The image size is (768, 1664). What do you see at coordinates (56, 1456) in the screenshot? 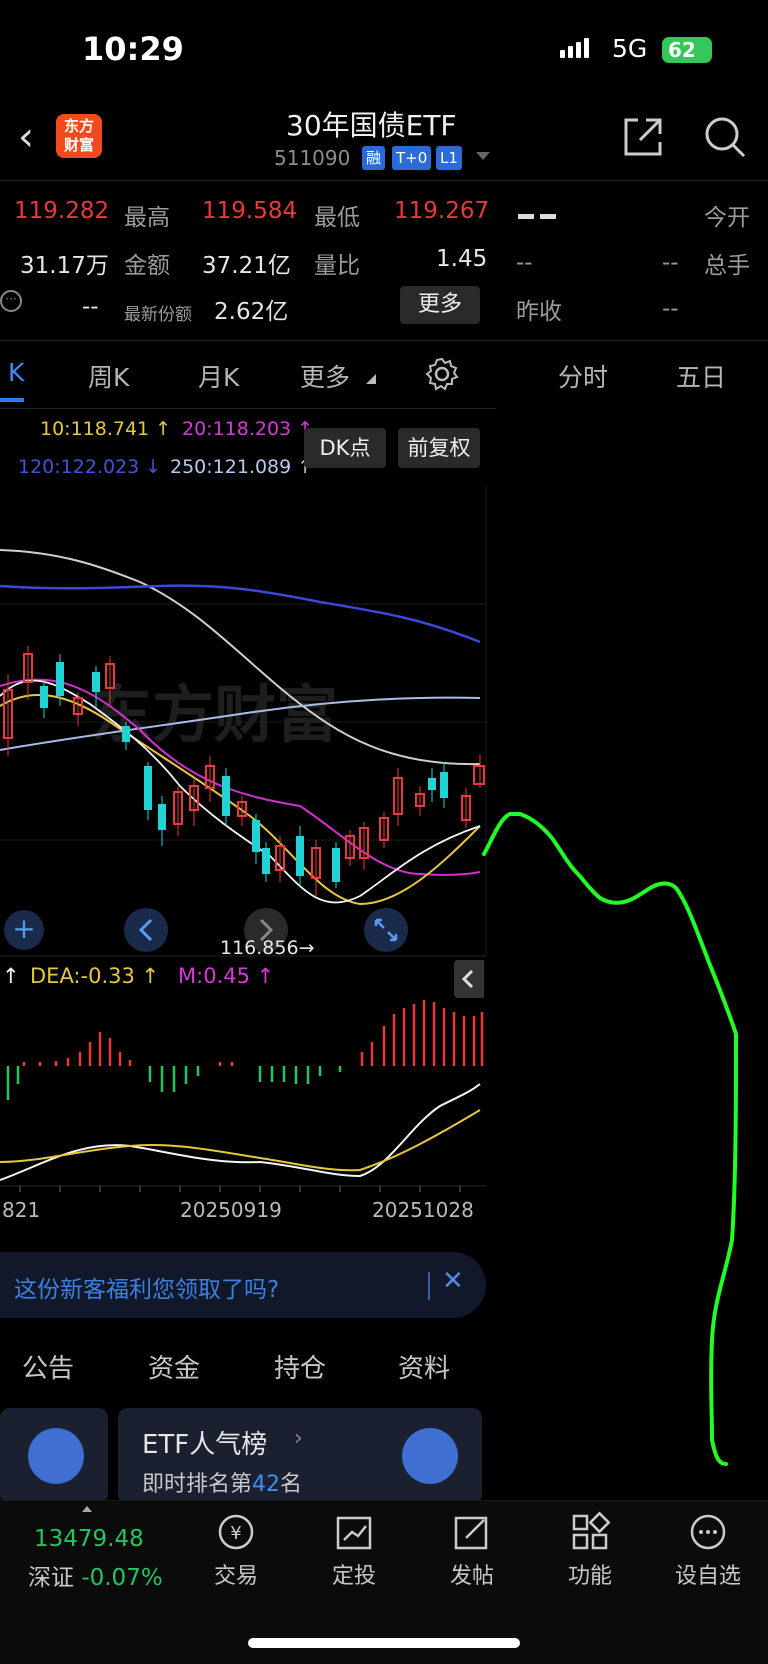
I see `people-icon` at bounding box center [56, 1456].